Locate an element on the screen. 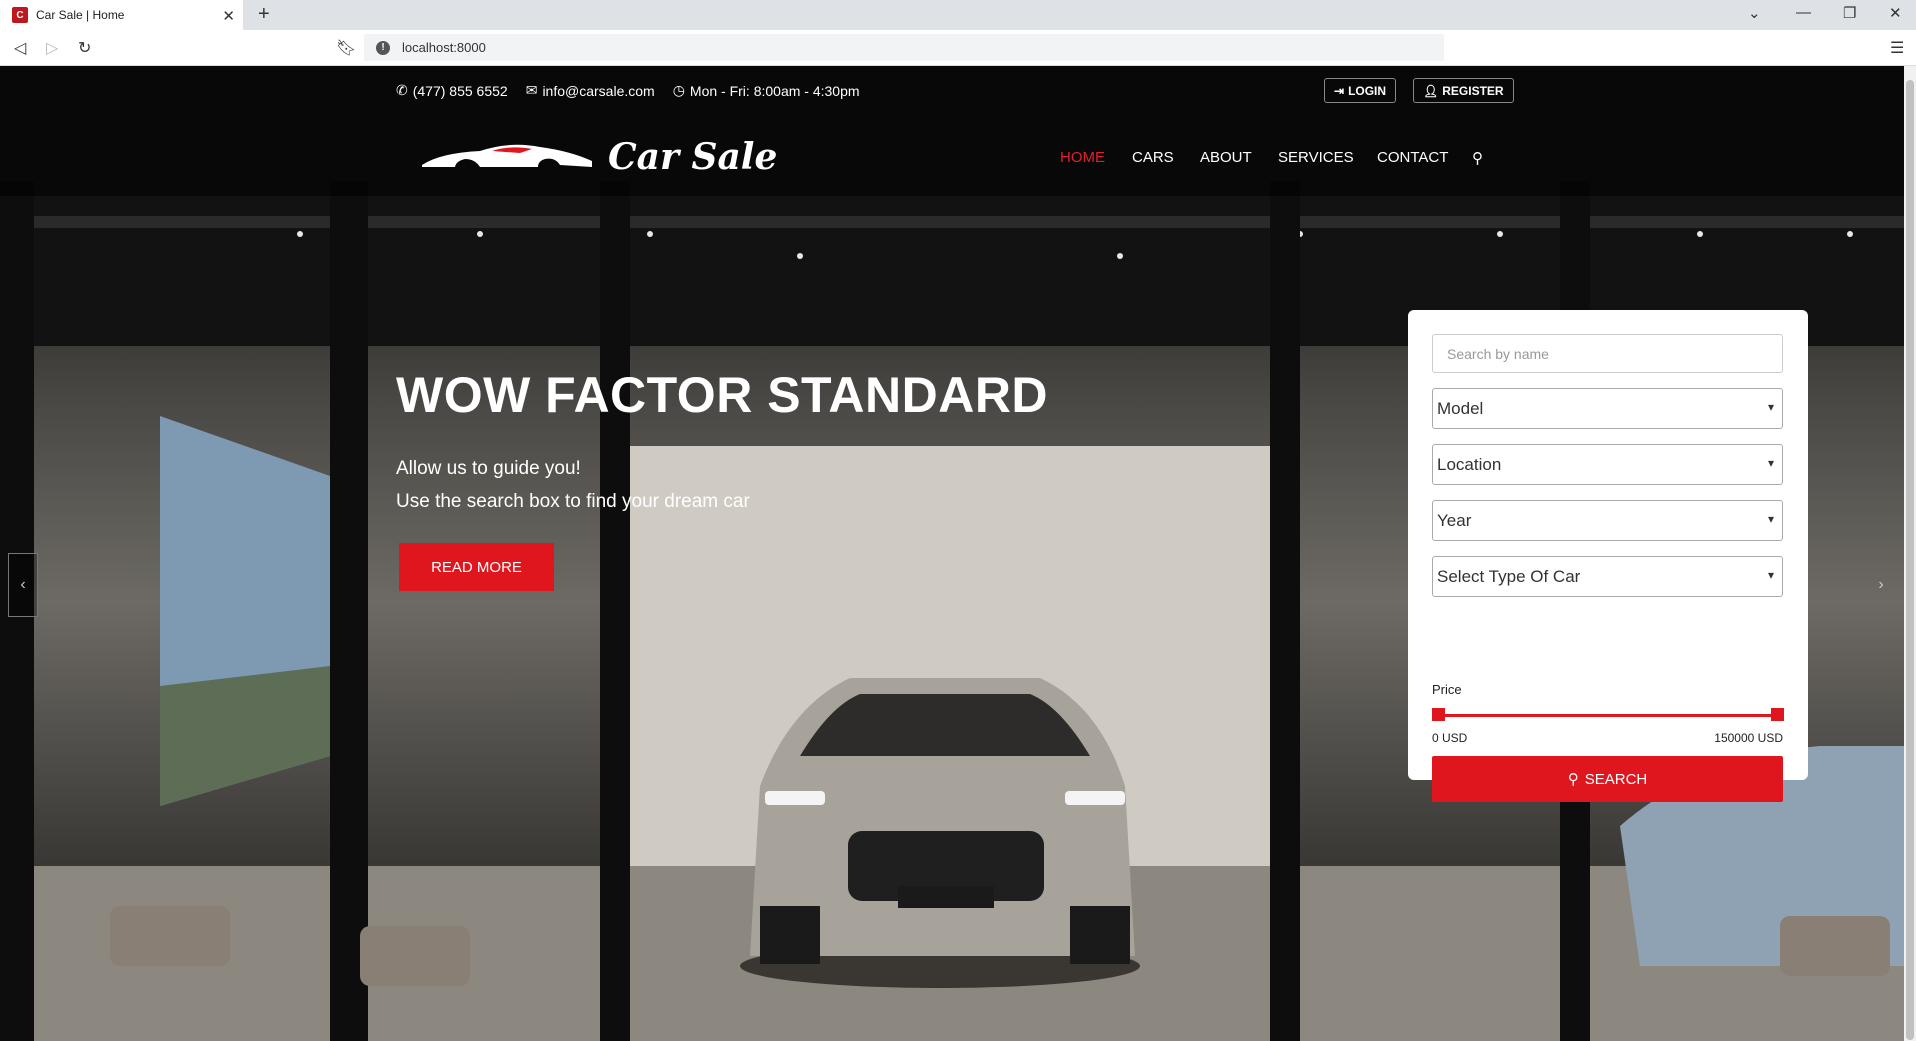  year-select: Year ▾ is located at coordinates (1607, 520).